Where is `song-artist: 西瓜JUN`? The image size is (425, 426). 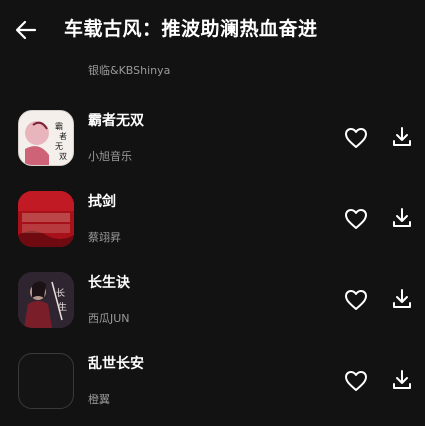
song-artist: 西瓜JUN is located at coordinates (109, 318).